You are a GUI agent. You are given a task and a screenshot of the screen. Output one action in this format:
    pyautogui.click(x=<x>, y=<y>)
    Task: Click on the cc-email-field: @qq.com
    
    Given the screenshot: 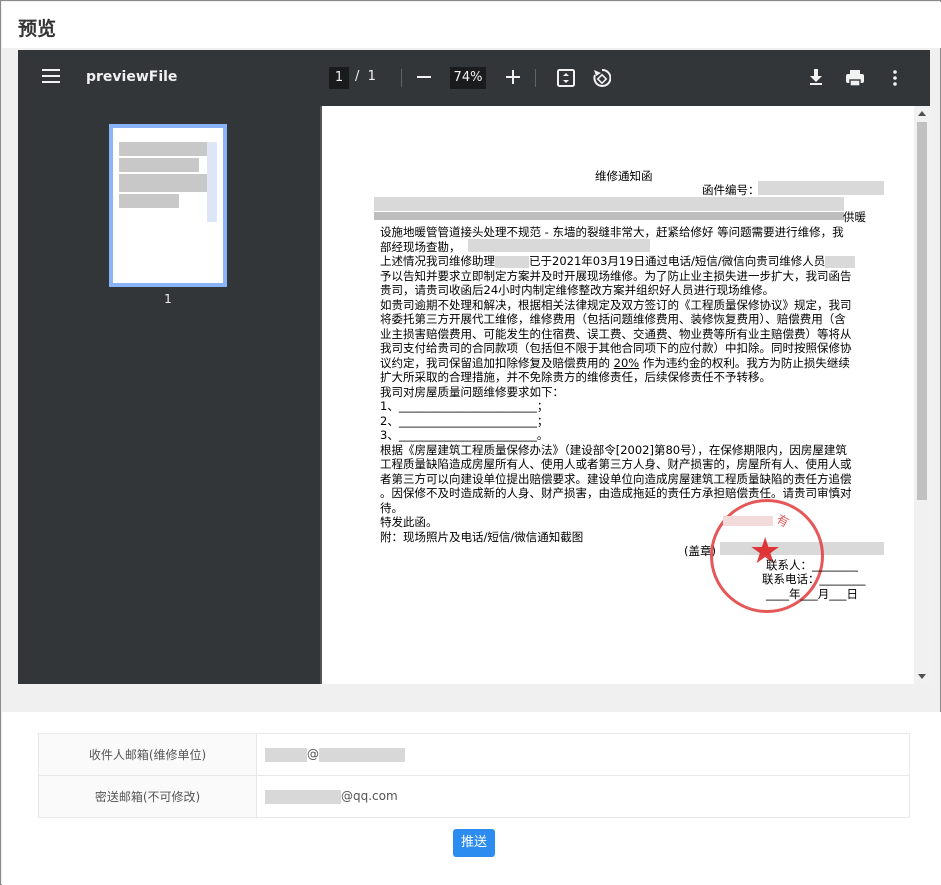 What is the action you would take?
    pyautogui.click(x=583, y=796)
    